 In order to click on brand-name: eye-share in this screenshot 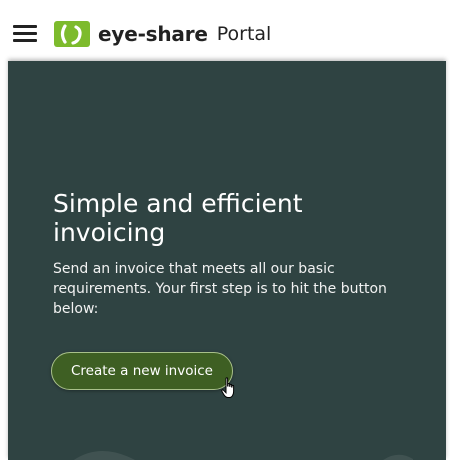, I will do `click(153, 34)`.